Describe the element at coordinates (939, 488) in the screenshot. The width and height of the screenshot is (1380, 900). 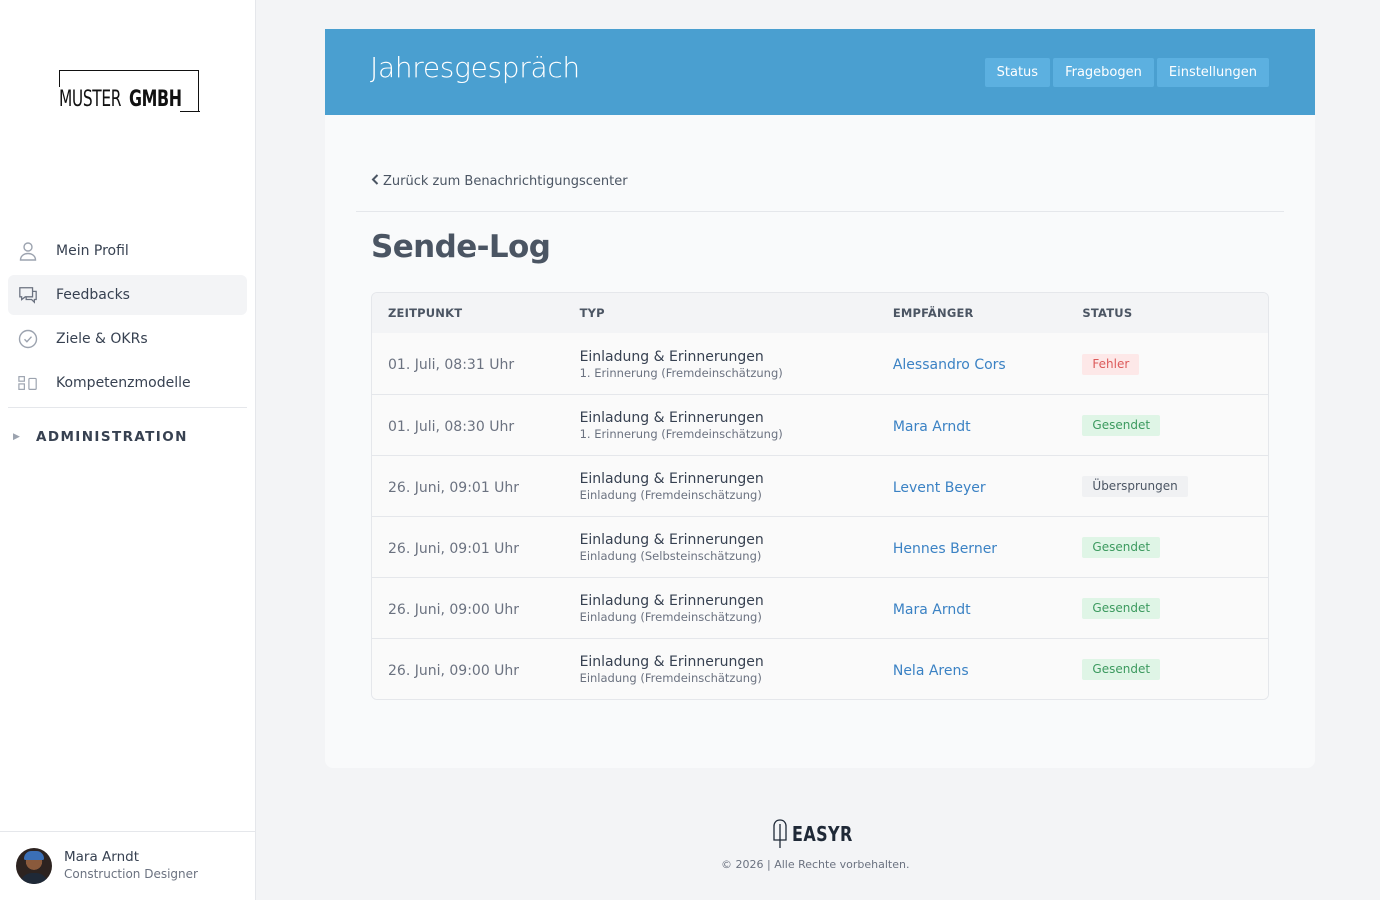
I see `recipient-link: Levent Beyer` at that location.